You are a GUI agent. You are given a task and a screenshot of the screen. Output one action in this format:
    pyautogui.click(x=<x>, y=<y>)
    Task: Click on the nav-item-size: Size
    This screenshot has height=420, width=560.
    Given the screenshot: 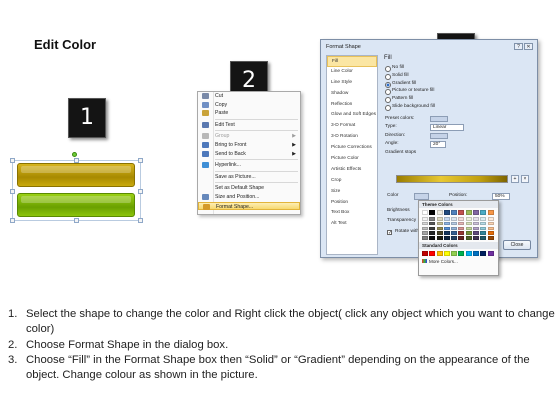 What is the action you would take?
    pyautogui.click(x=352, y=192)
    